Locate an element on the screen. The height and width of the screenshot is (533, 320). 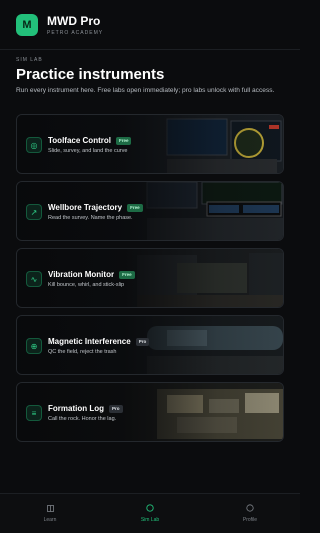
app-subtitle: PETRO ACADEMY is located at coordinates (75, 32).